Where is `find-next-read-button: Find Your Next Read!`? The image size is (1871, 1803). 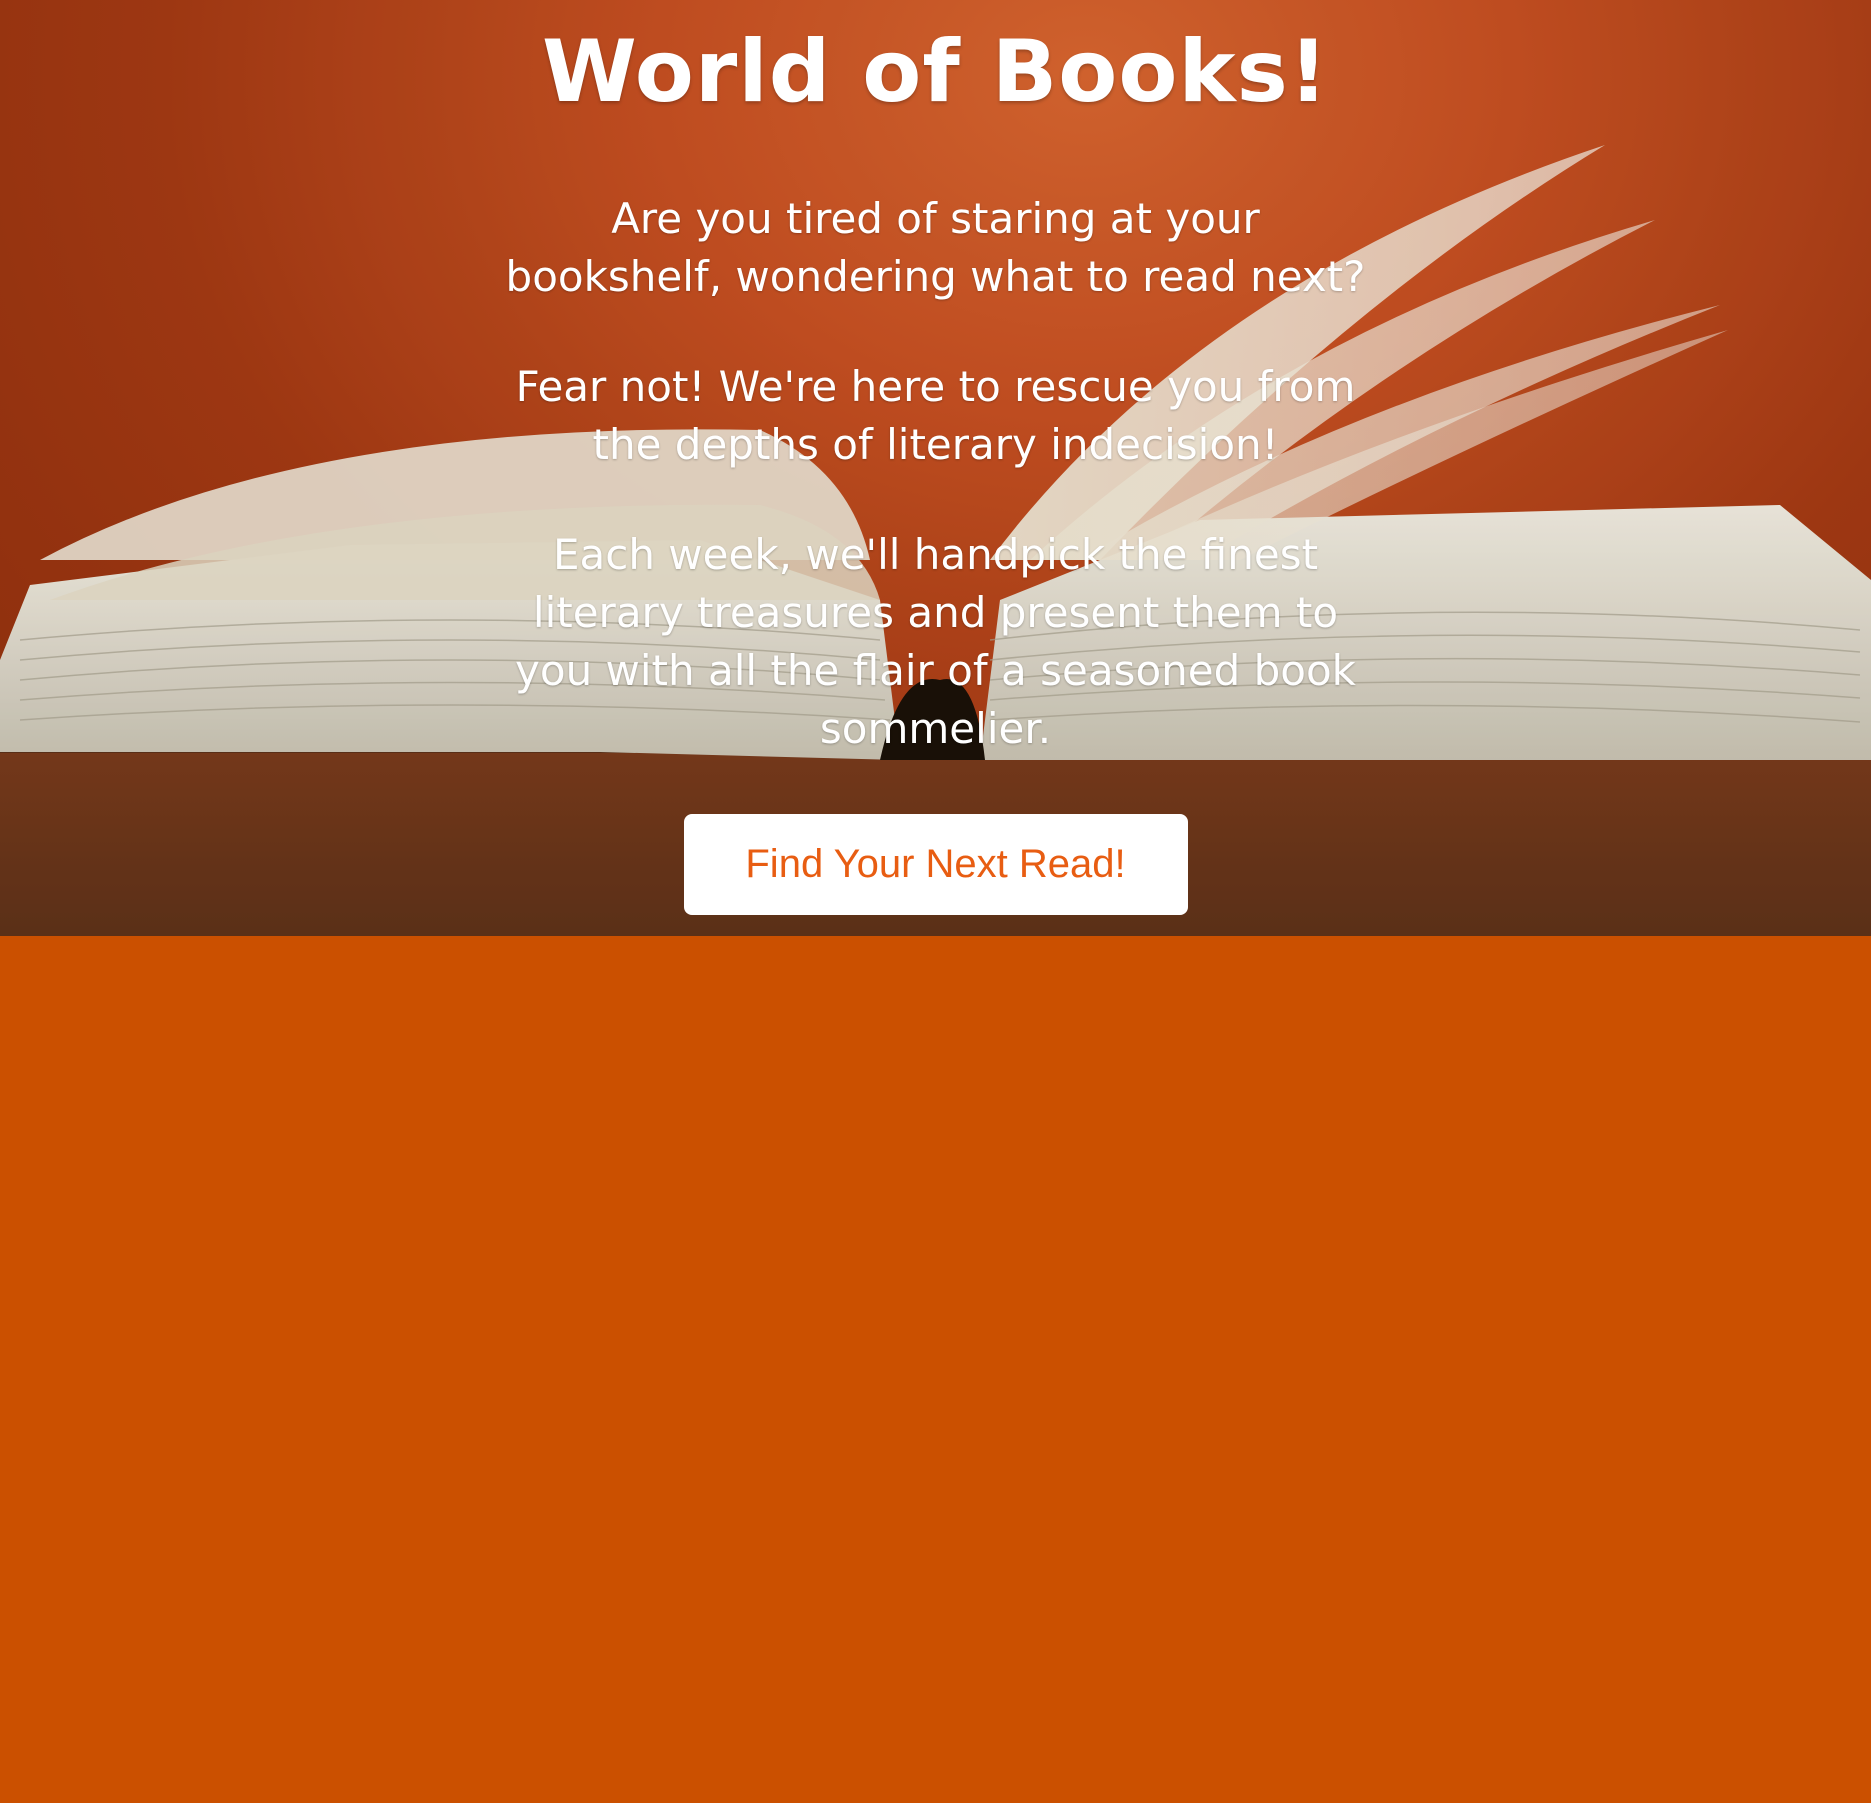
find-next-read-button: Find Your Next Read! is located at coordinates (935, 864).